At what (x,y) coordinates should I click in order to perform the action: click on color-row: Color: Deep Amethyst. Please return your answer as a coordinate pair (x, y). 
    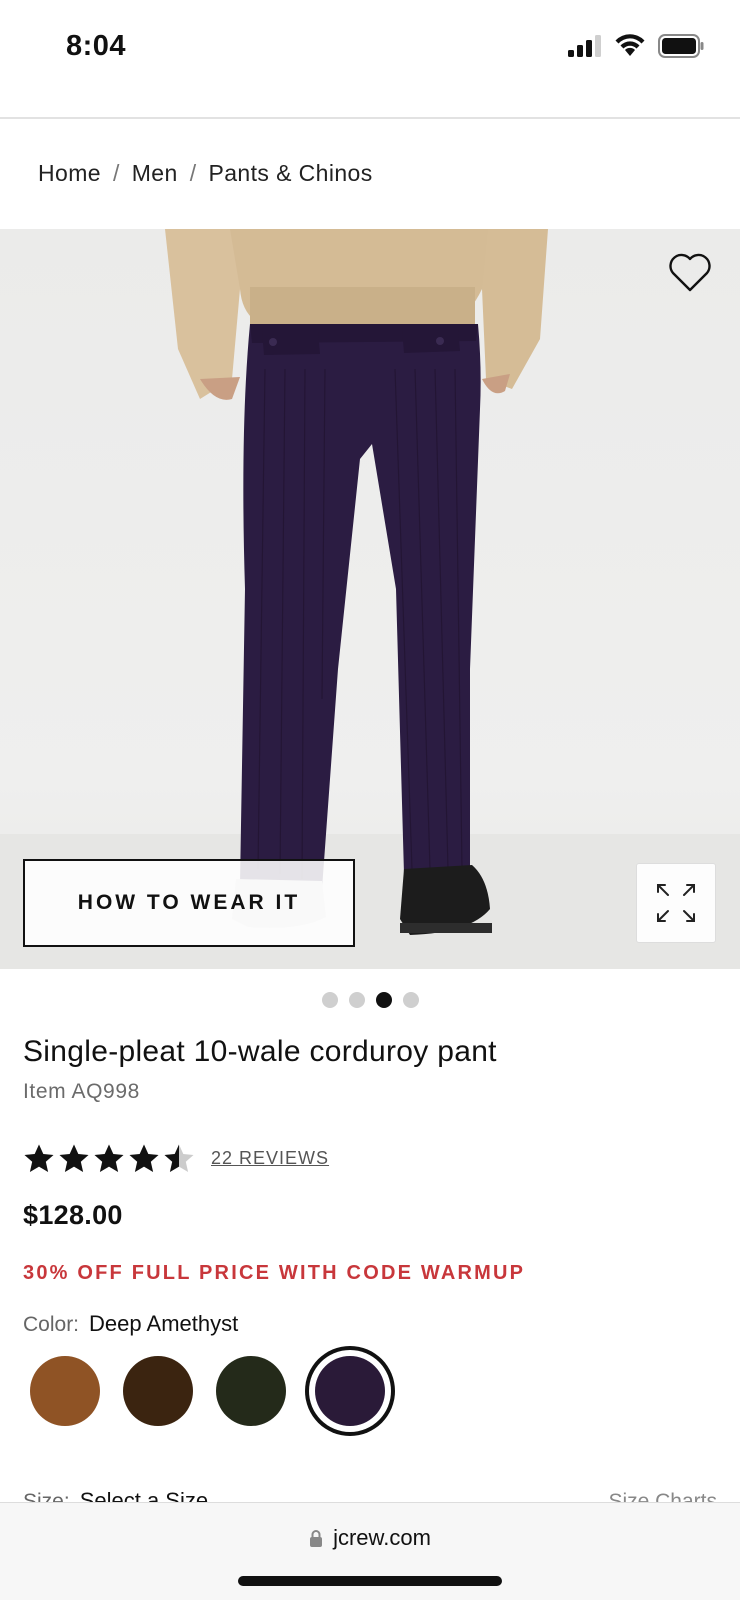
    Looking at the image, I should click on (130, 1324).